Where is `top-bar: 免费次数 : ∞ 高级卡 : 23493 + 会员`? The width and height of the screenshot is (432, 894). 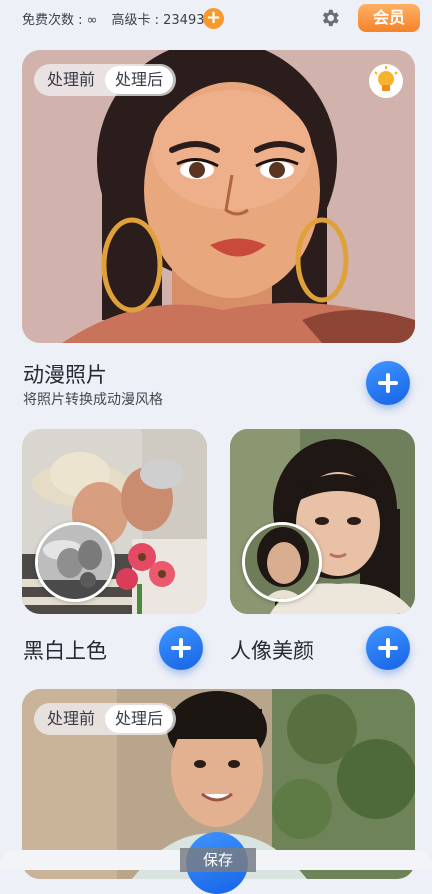
top-bar: 免费次数 : ∞ 高级卡 : 23493 + 会员 is located at coordinates (216, 19).